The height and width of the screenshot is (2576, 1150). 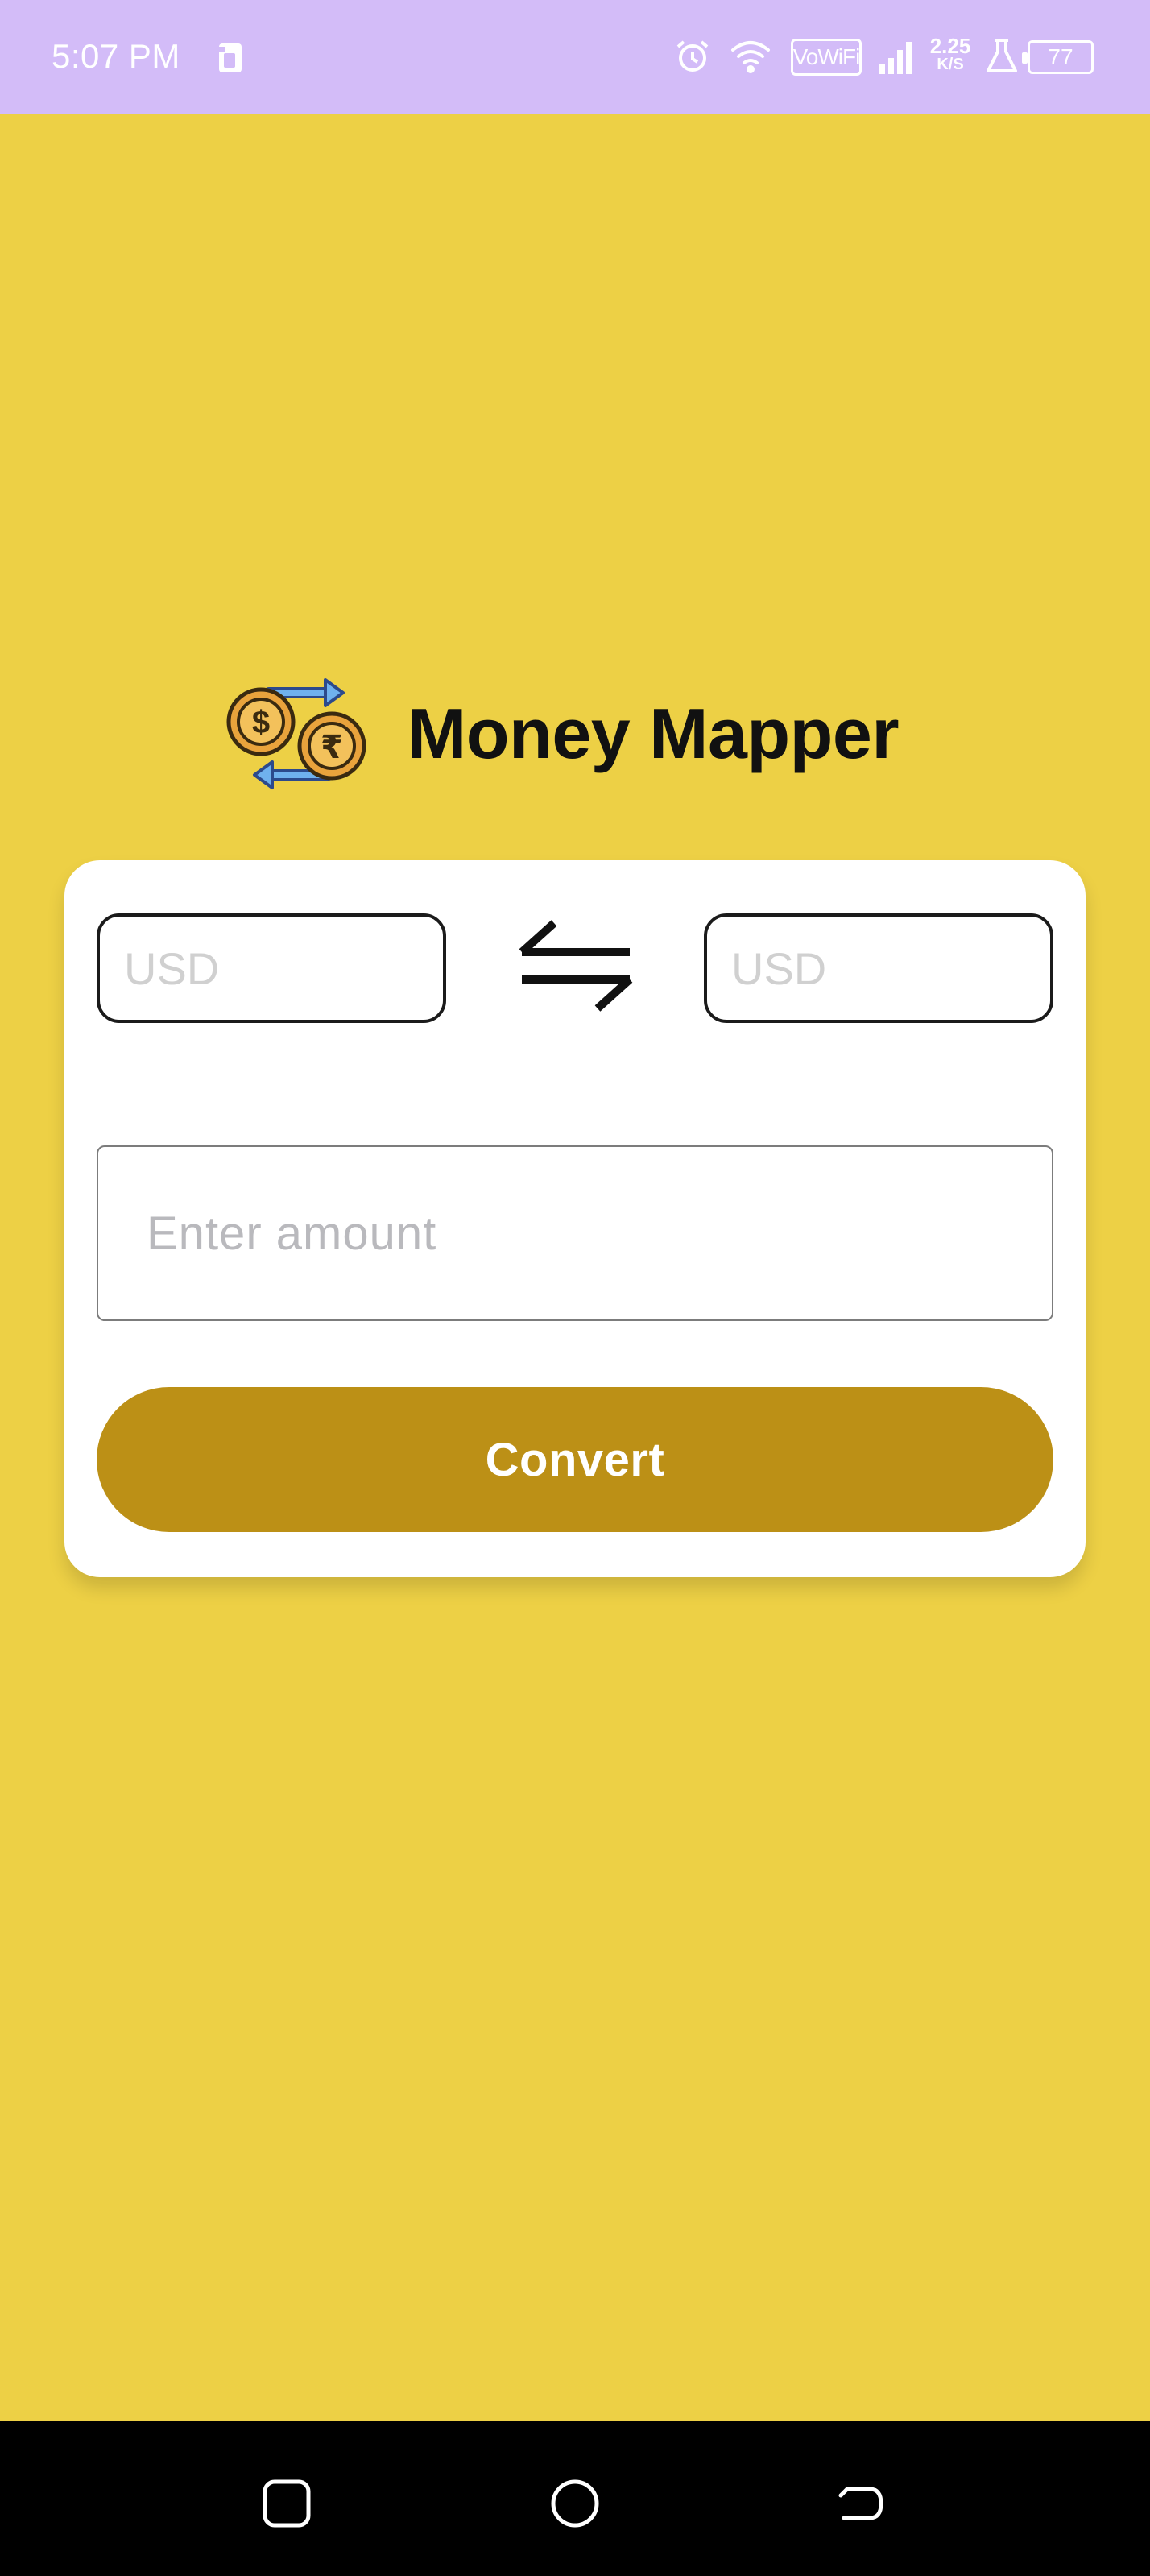 I want to click on sim-card-icon, so click(x=231, y=60).